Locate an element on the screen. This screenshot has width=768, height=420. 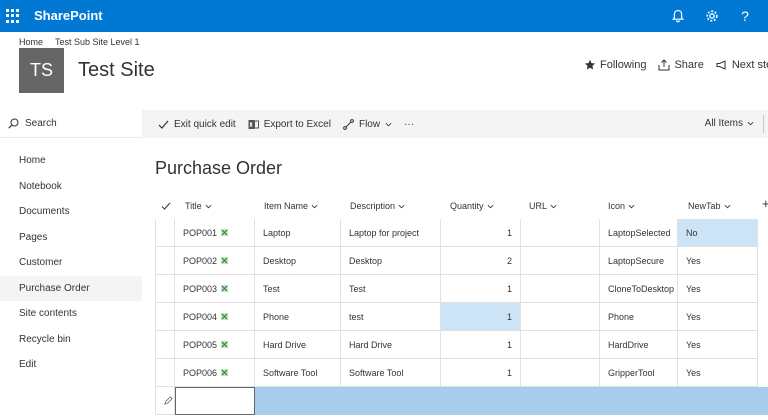
cell-title: POP005 is located at coordinates (215, 345).